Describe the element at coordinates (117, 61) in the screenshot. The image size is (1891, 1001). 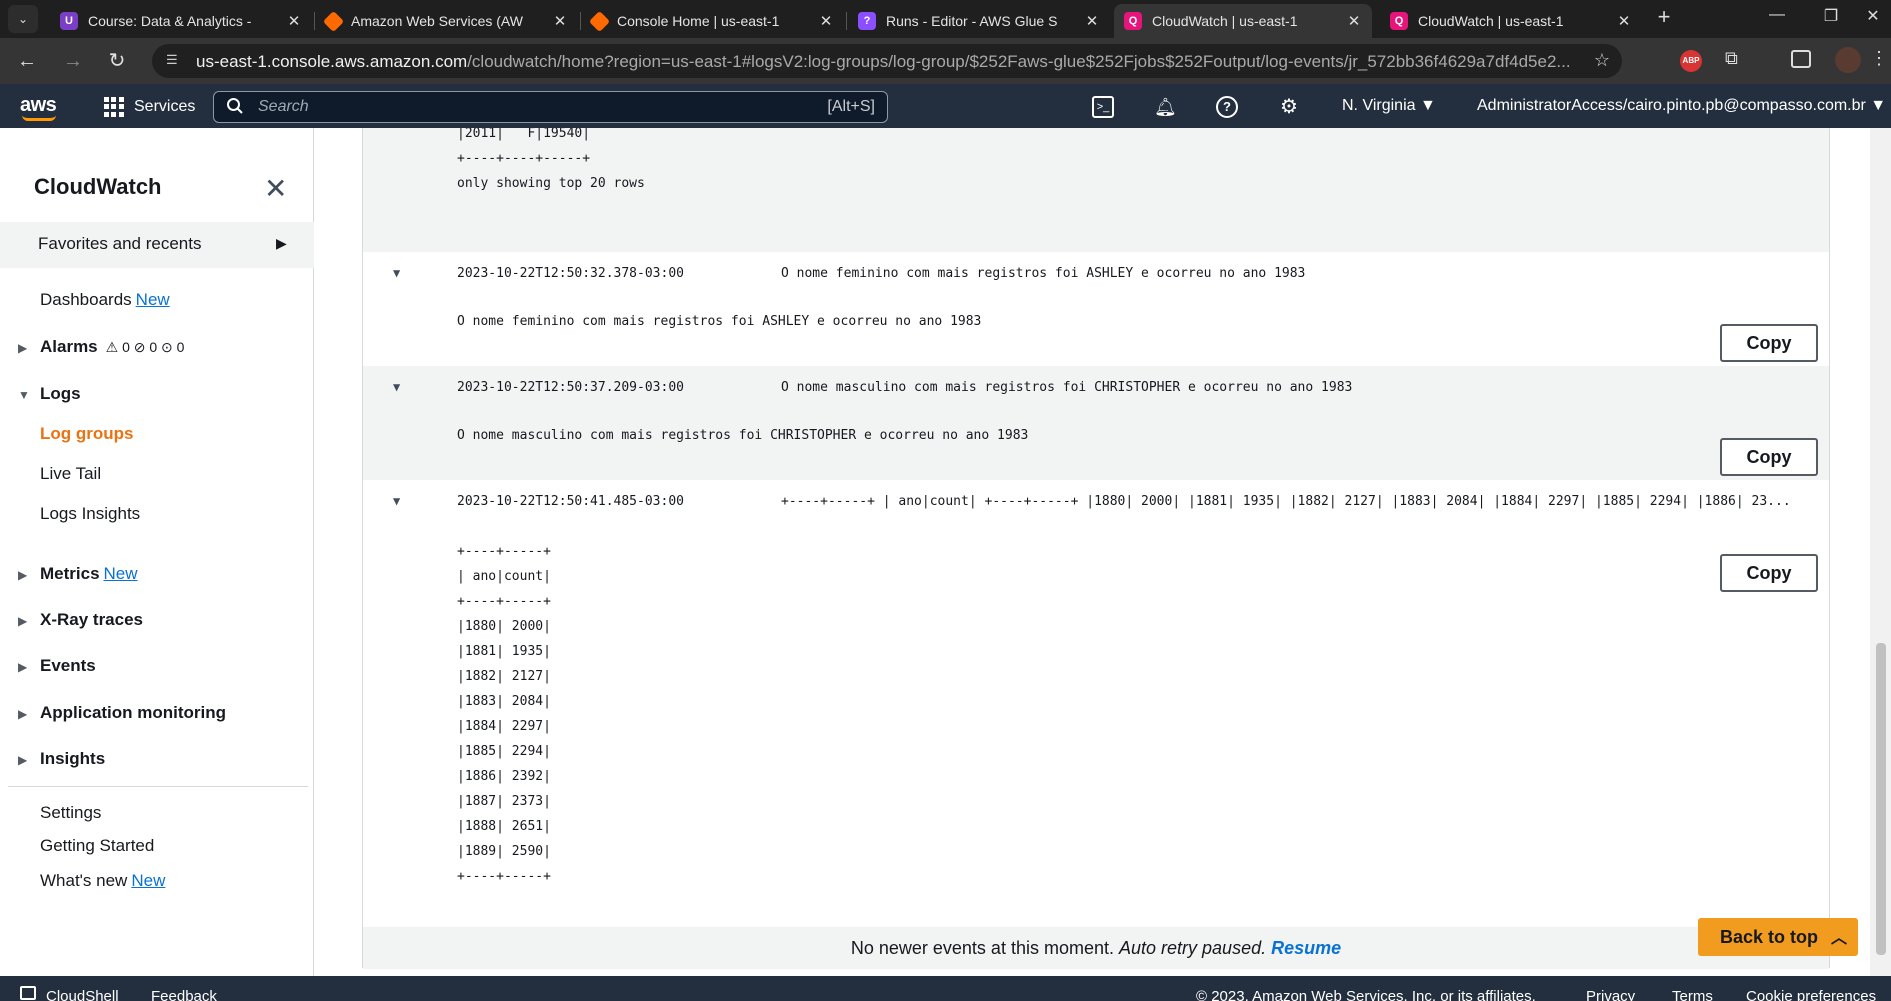
I see `reload-icon: ↻` at that location.